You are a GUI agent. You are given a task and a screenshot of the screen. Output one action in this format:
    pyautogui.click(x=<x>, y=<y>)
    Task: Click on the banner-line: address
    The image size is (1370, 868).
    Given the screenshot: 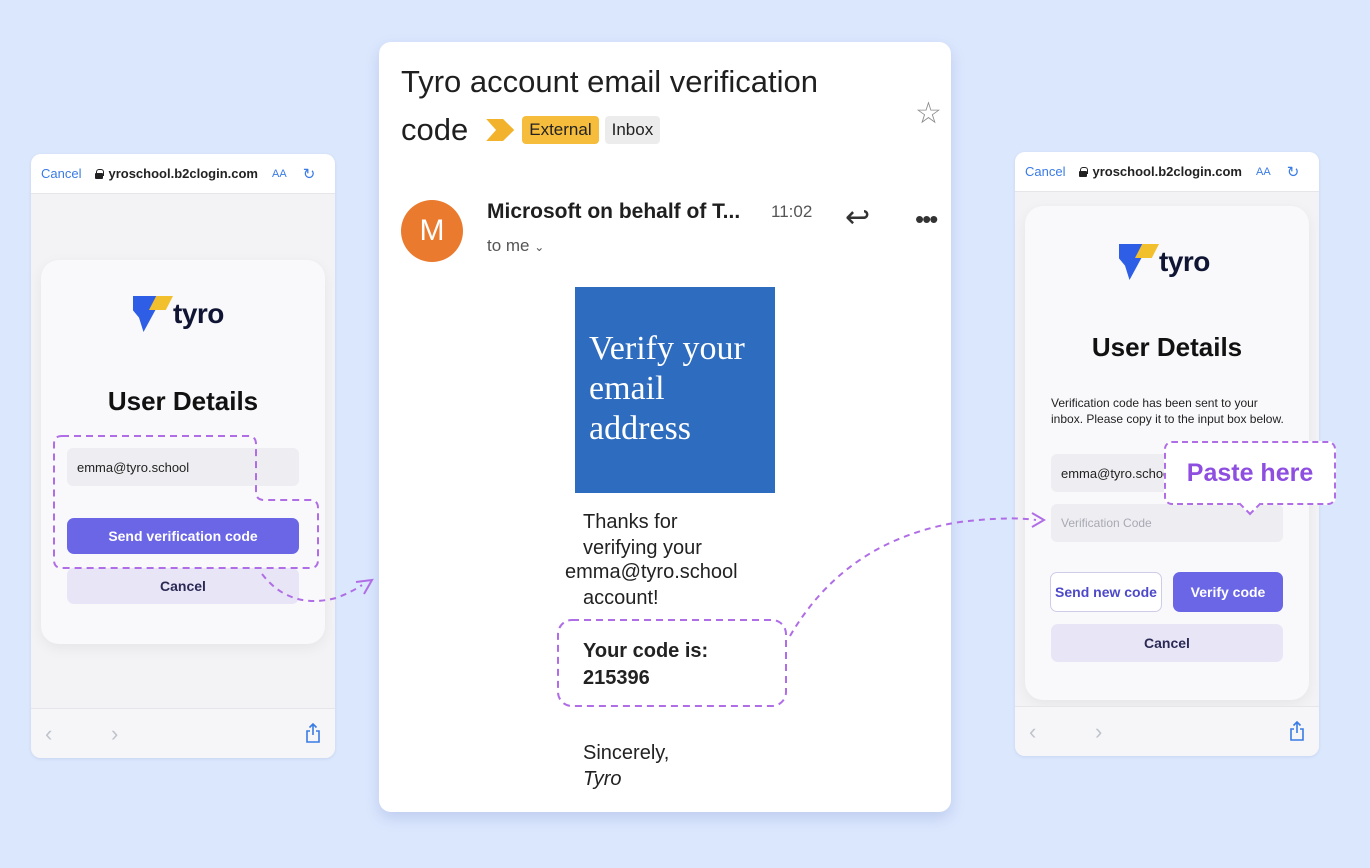 What is the action you would take?
    pyautogui.click(x=640, y=428)
    